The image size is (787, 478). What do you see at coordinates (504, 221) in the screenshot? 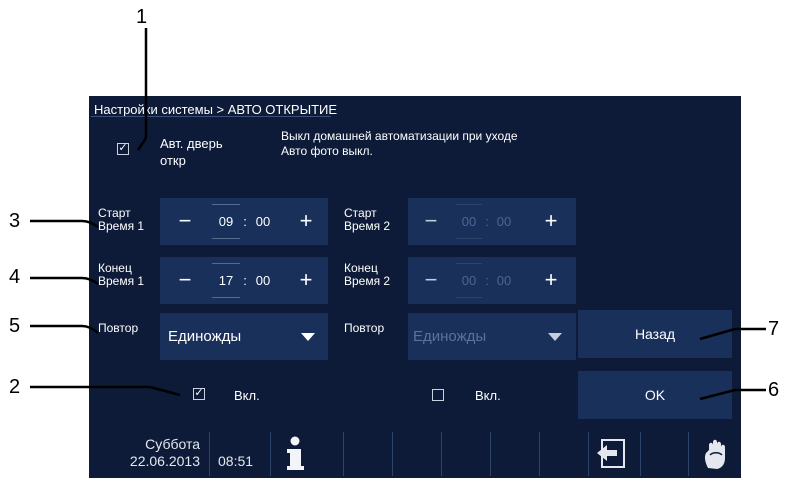
I see `start-time-2-minute: 00` at bounding box center [504, 221].